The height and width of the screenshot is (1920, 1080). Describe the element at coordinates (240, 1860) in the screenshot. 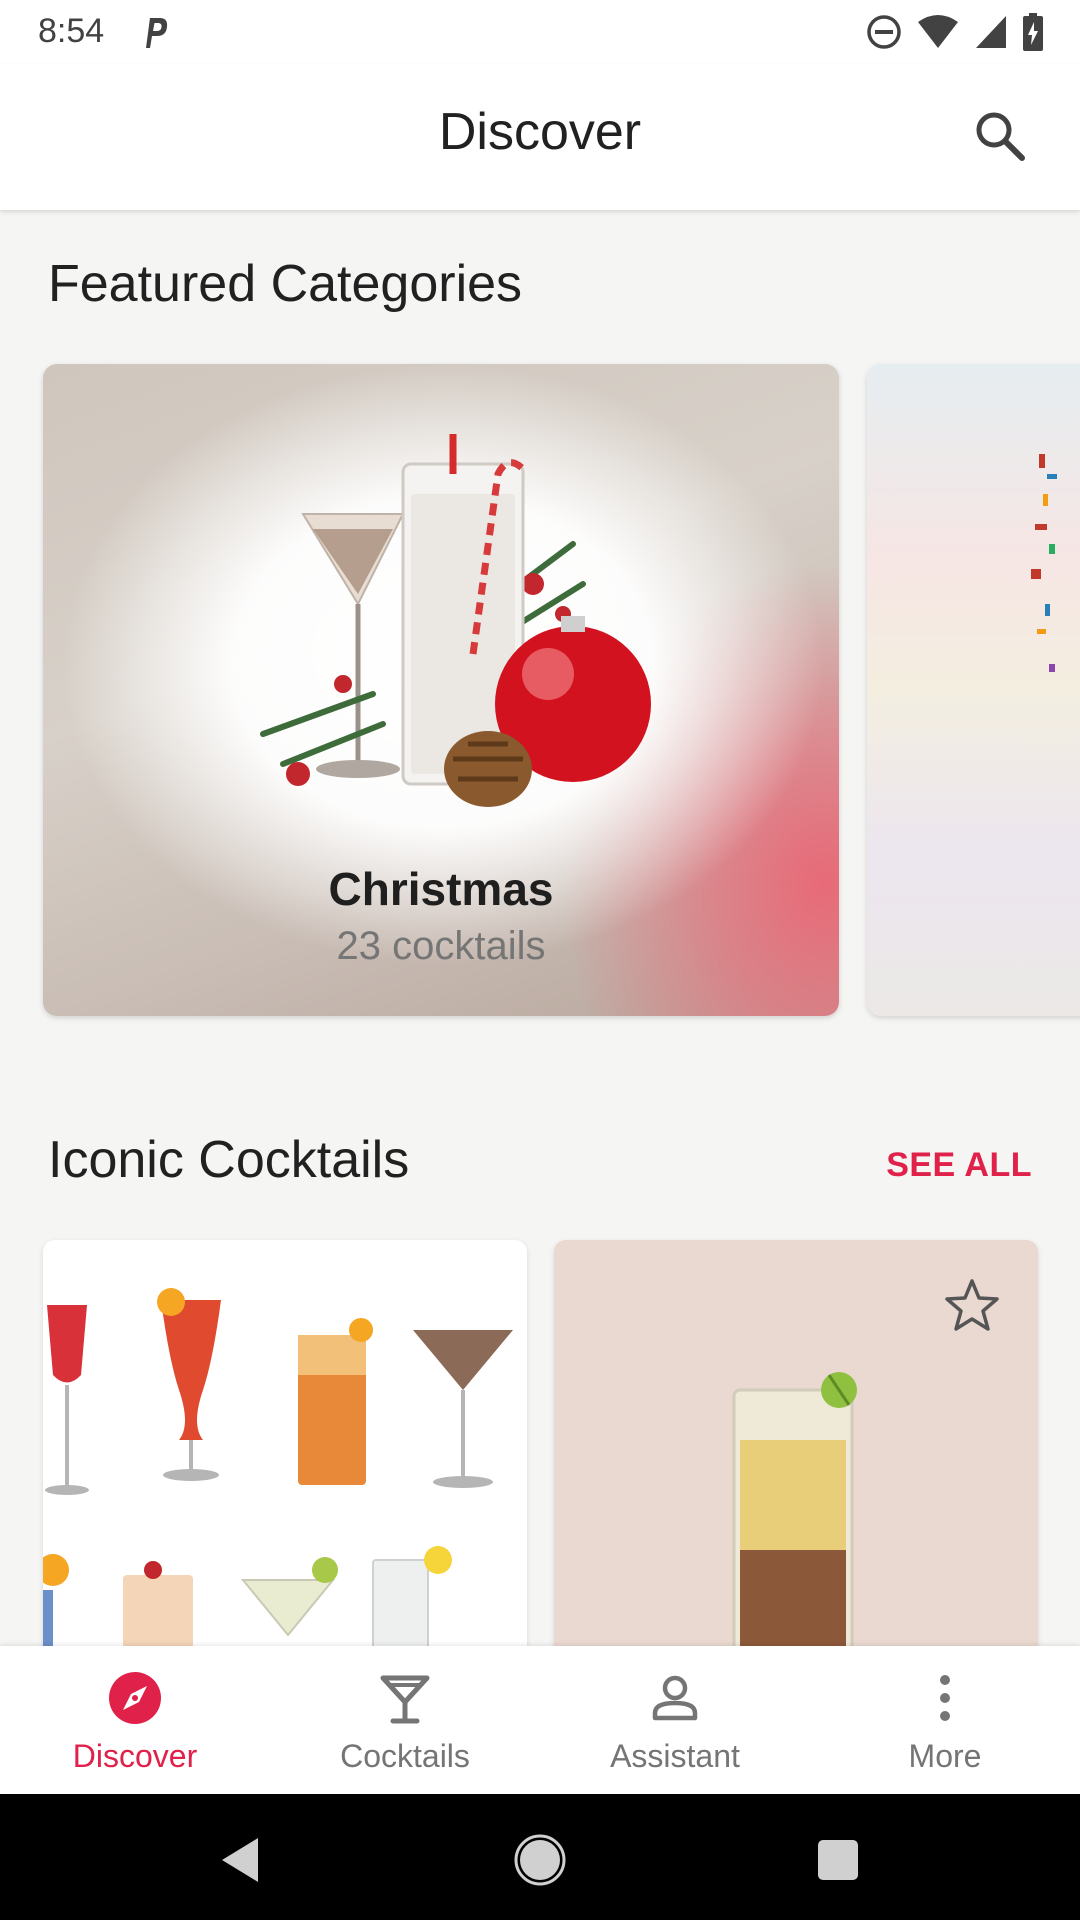

I see `back-icon` at that location.